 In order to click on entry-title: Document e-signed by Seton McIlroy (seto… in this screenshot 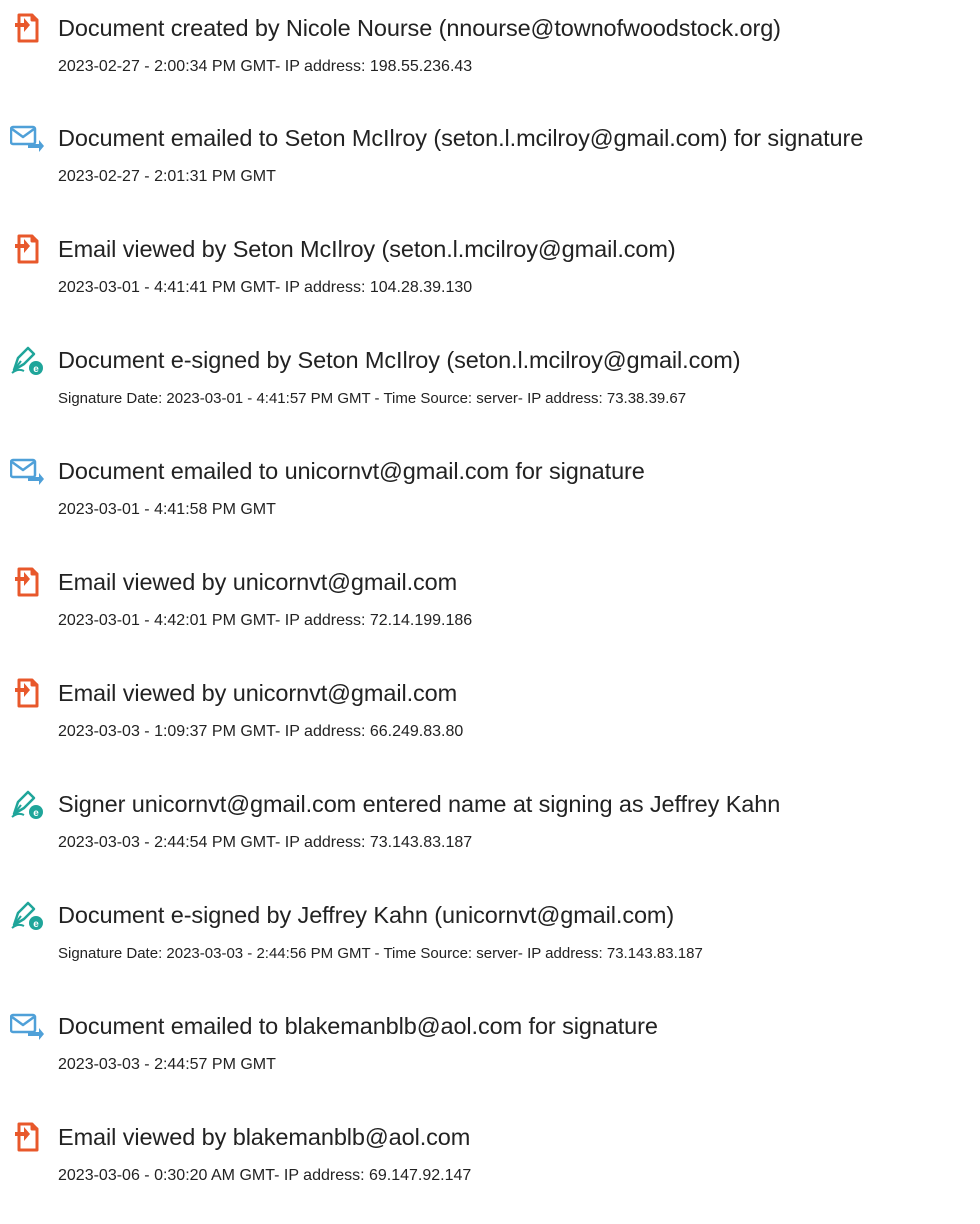, I will do `click(399, 360)`.